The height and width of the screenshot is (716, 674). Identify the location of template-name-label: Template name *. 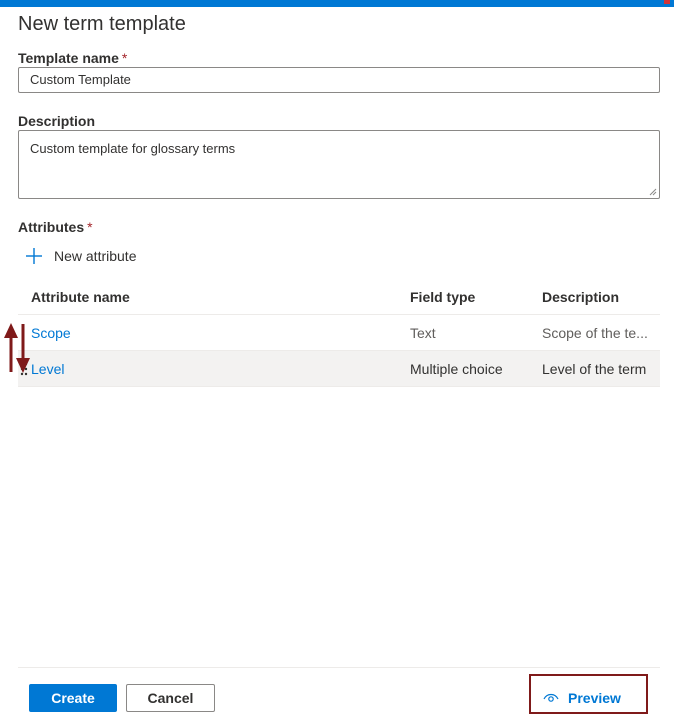
(72, 58).